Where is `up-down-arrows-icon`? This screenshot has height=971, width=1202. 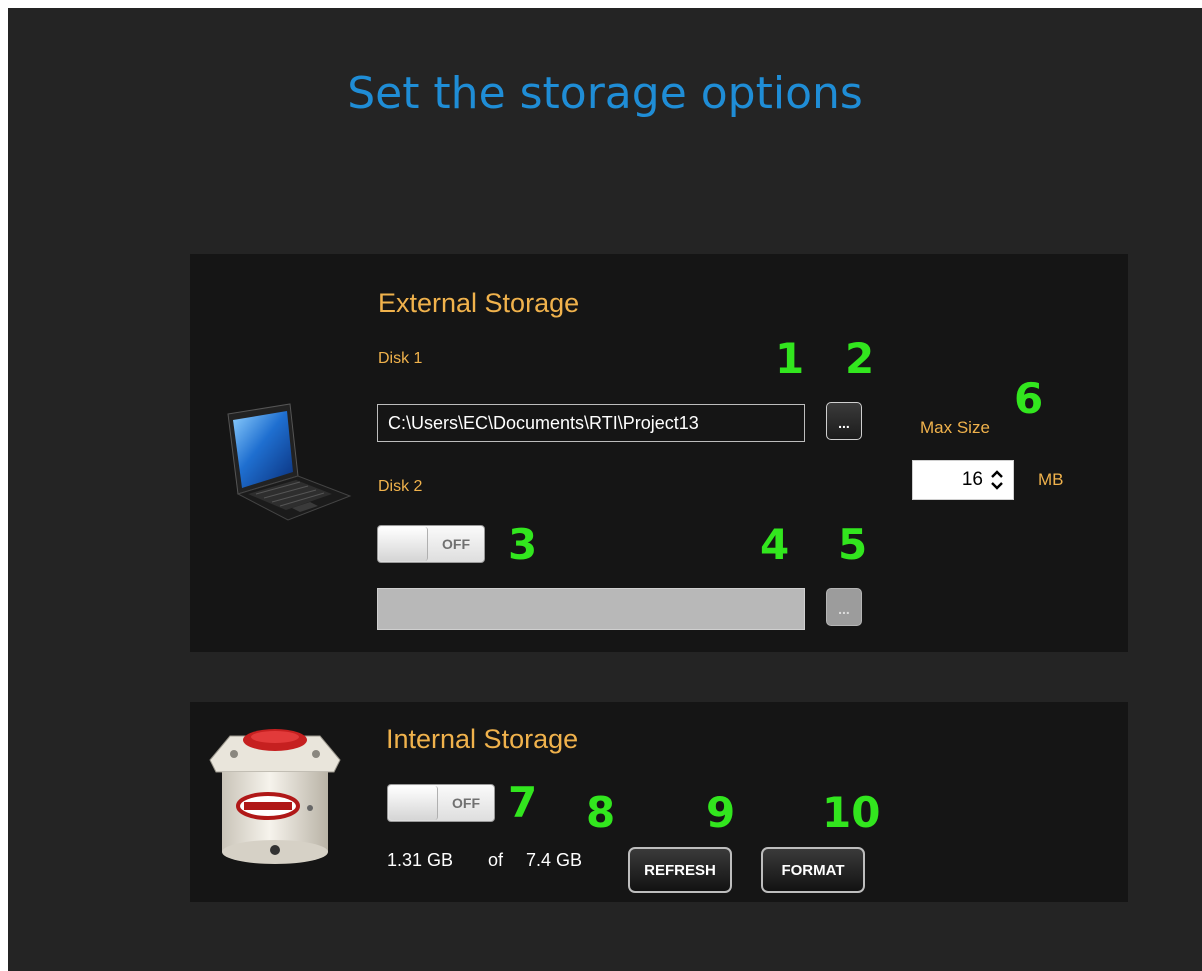
up-down-arrows-icon is located at coordinates (997, 480).